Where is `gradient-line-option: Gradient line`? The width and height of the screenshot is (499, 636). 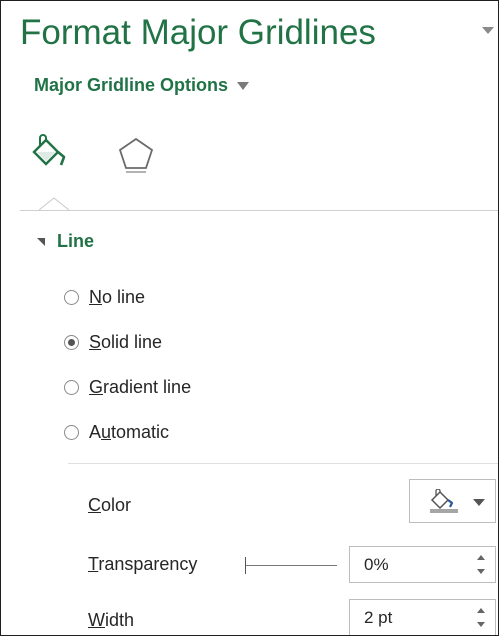
gradient-line-option: Gradient line is located at coordinates (127, 387).